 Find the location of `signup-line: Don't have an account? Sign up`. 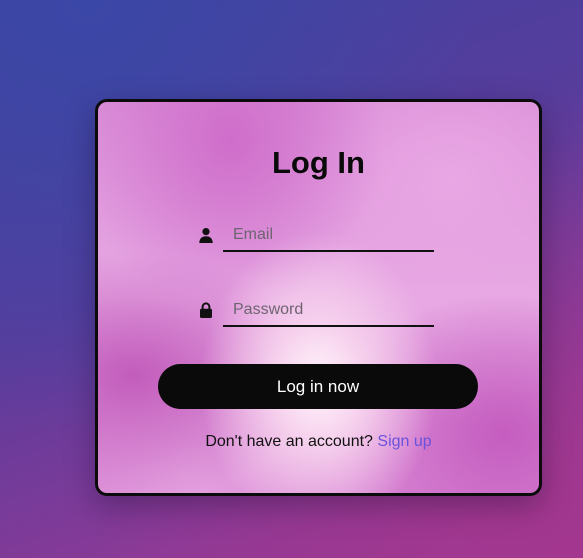

signup-line: Don't have an account? Sign up is located at coordinates (318, 442).